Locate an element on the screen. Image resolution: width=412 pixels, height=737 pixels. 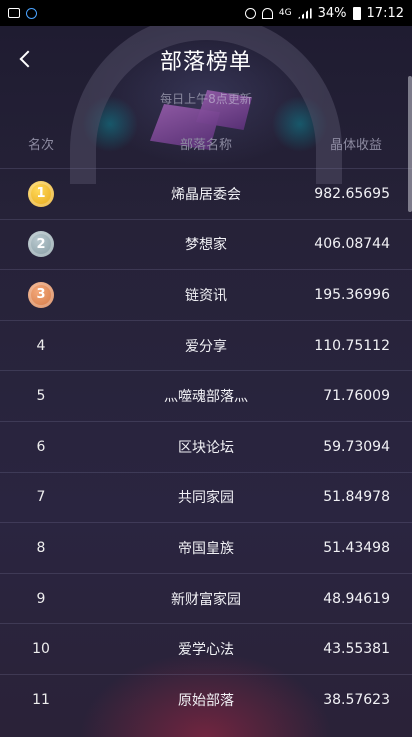
table-row: 4 爱分享 110.75112 is located at coordinates (206, 345).